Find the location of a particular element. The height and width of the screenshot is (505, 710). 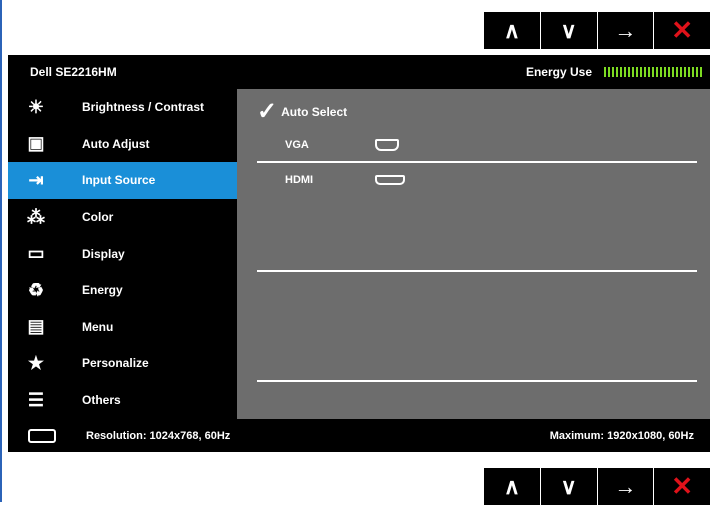

energy-icon: ♻ is located at coordinates (36, 289).